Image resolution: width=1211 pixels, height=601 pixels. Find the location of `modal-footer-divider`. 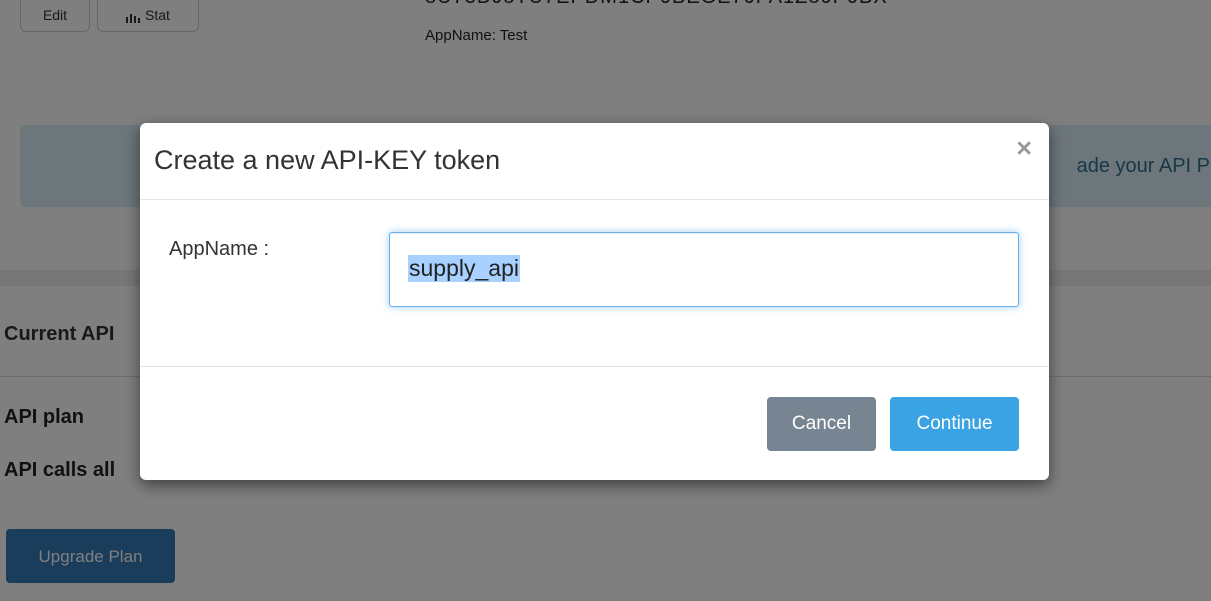

modal-footer-divider is located at coordinates (594, 366).